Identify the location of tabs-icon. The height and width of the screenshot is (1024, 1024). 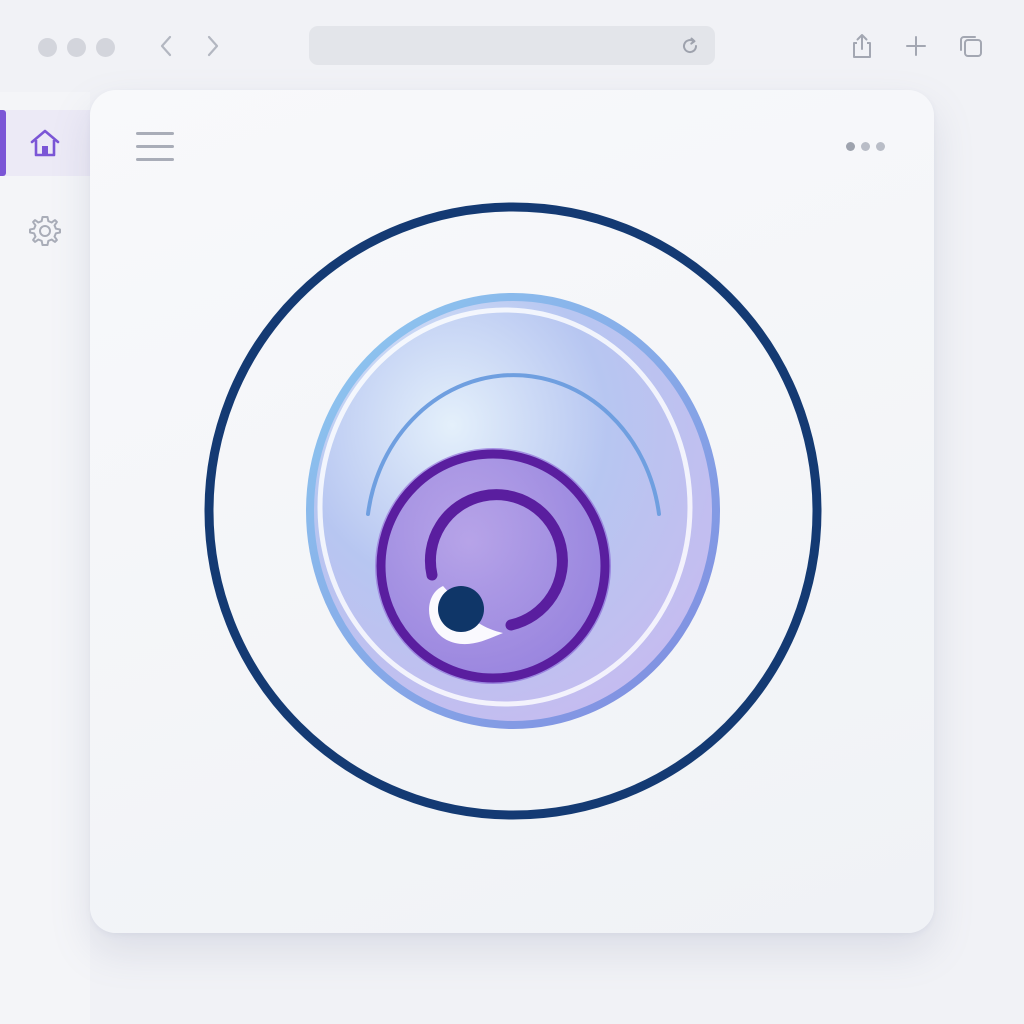
(971, 46).